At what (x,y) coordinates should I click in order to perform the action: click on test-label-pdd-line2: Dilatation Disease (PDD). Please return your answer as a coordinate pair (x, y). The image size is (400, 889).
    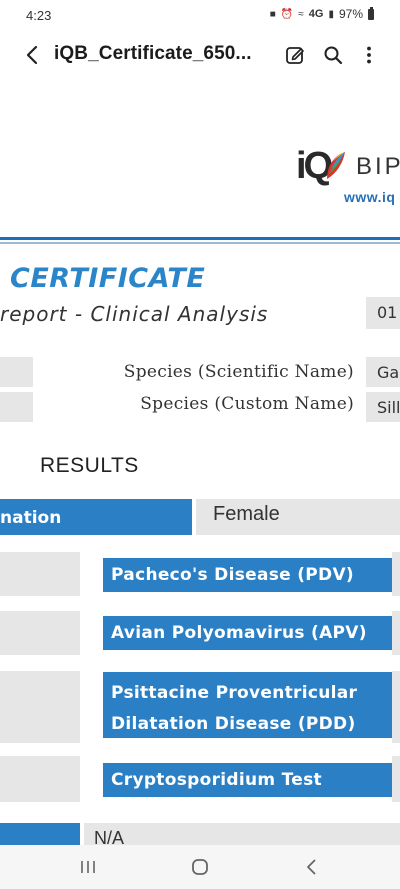
    Looking at the image, I should click on (233, 724).